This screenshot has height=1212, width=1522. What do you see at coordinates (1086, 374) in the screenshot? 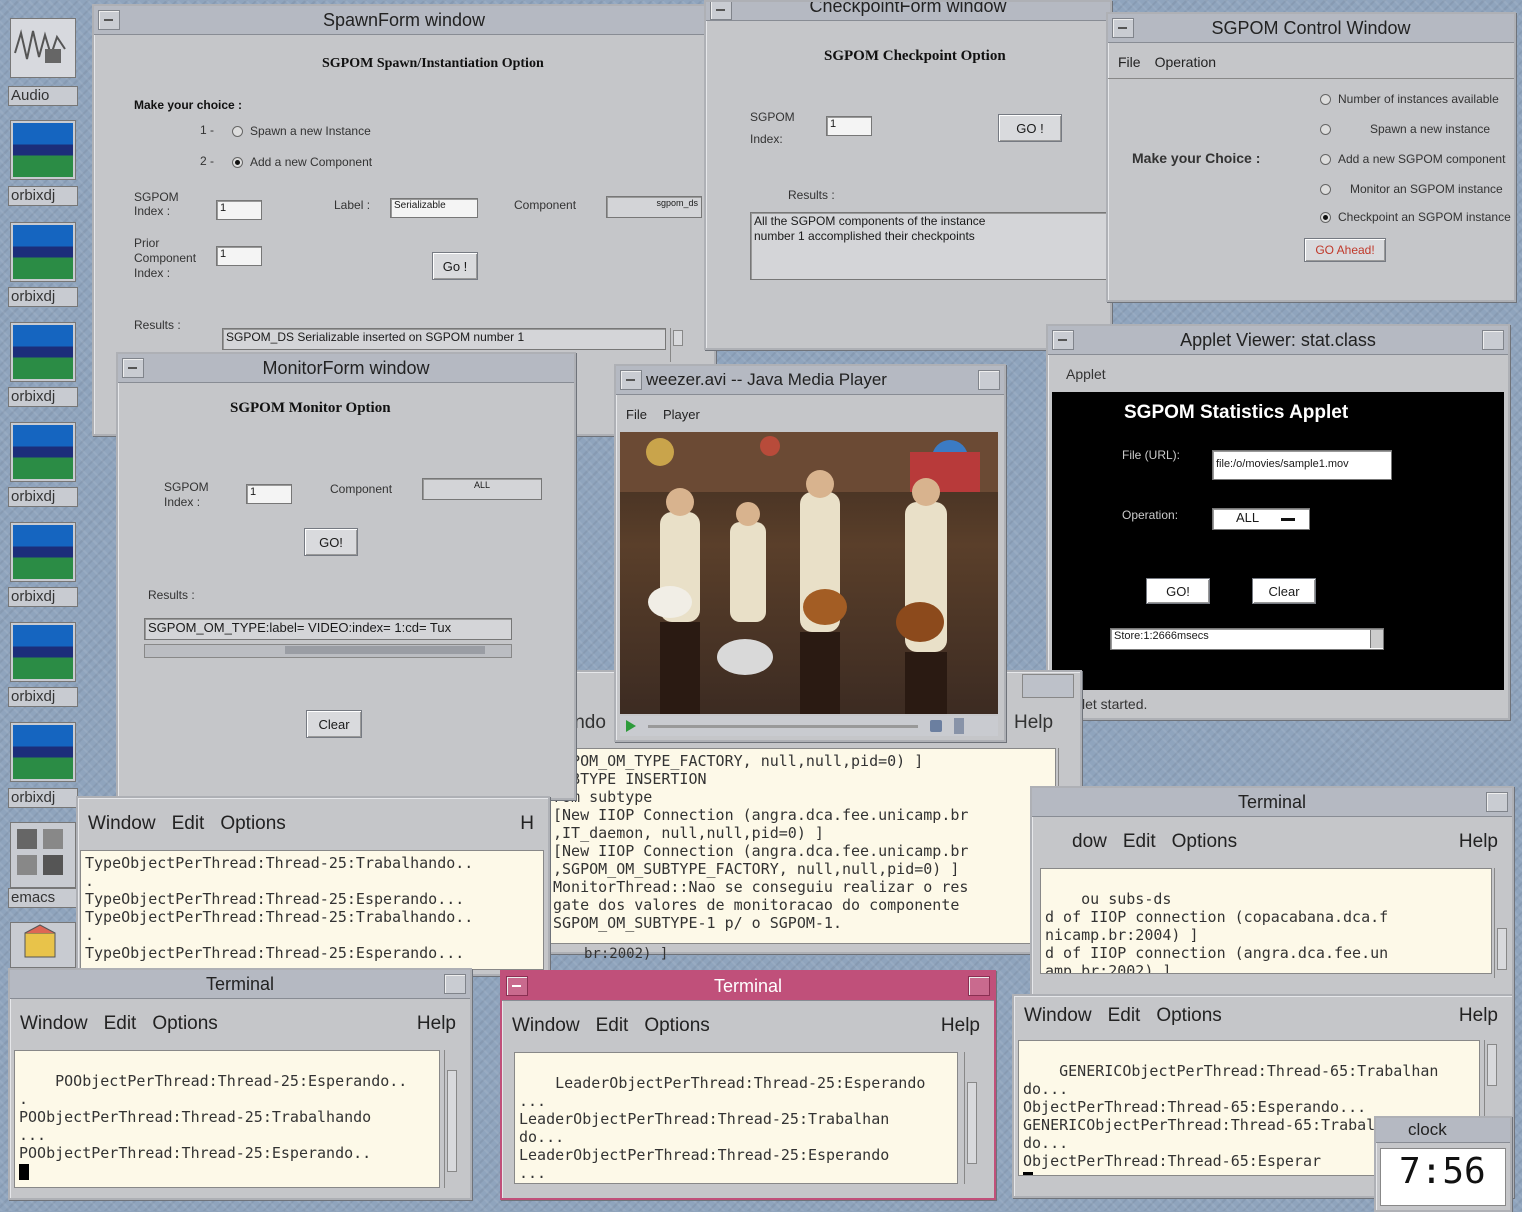
I see `menu-applet: Applet` at bounding box center [1086, 374].